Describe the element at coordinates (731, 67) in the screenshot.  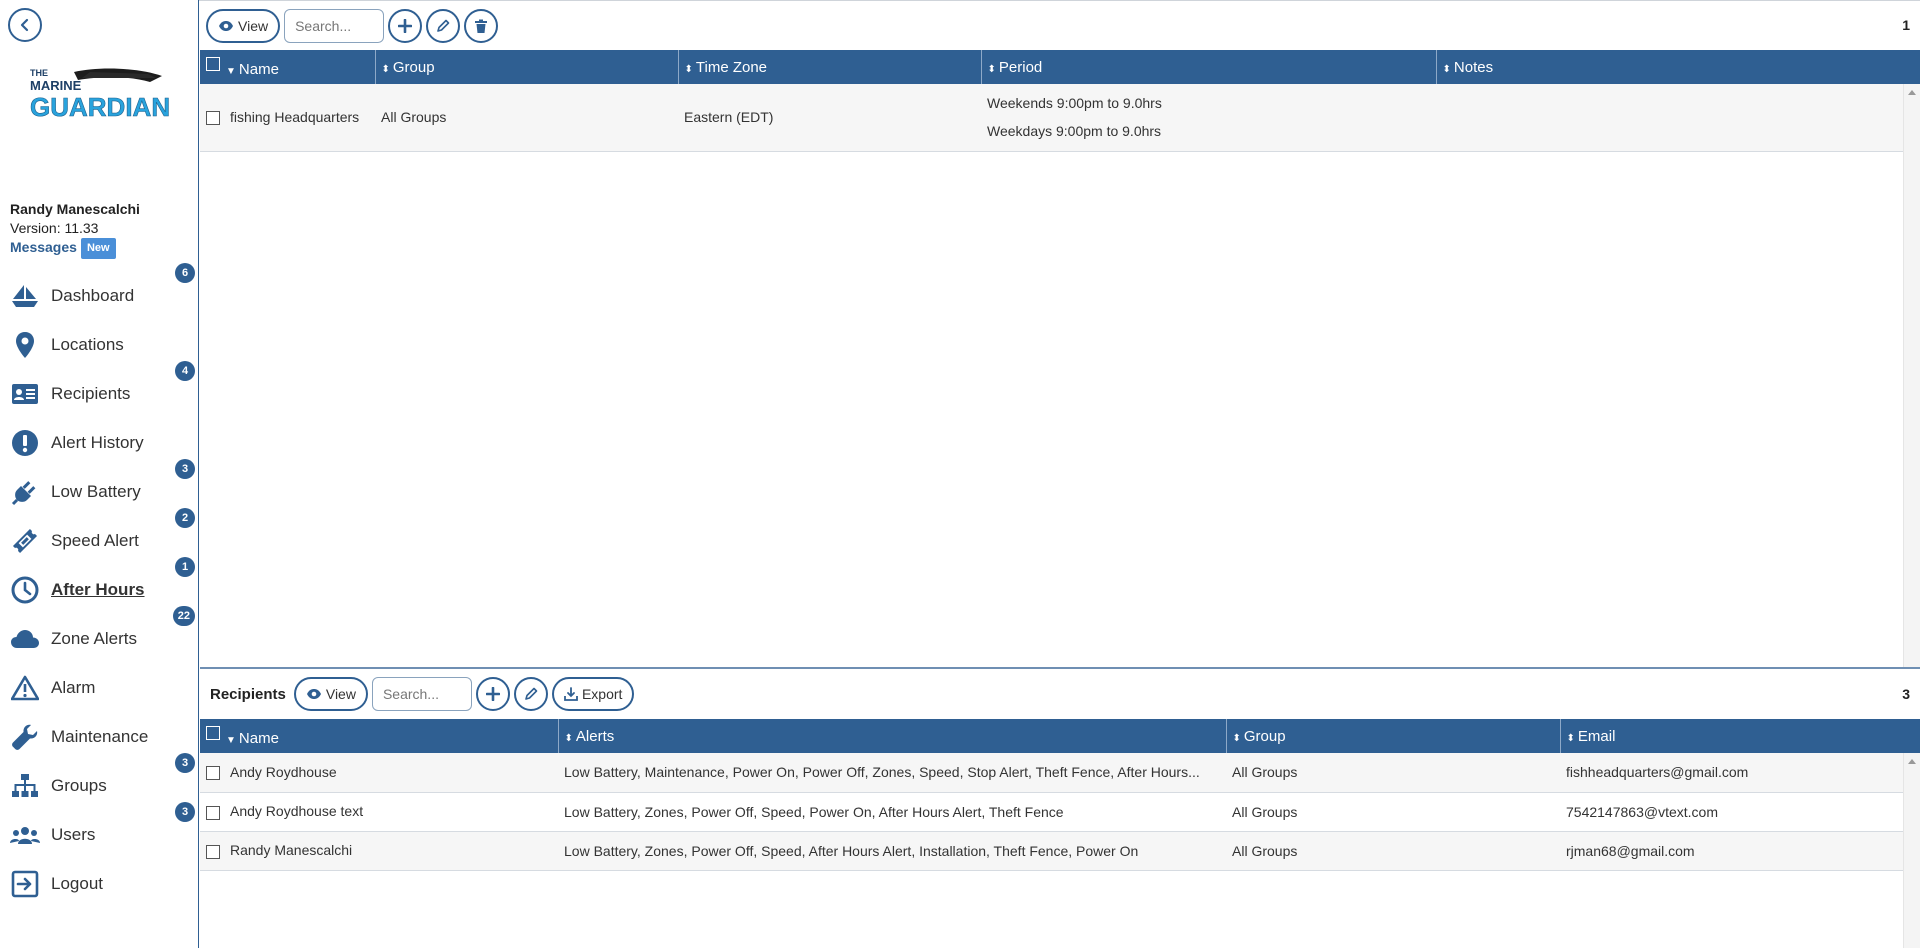
I see `column-label: Time Zone` at that location.